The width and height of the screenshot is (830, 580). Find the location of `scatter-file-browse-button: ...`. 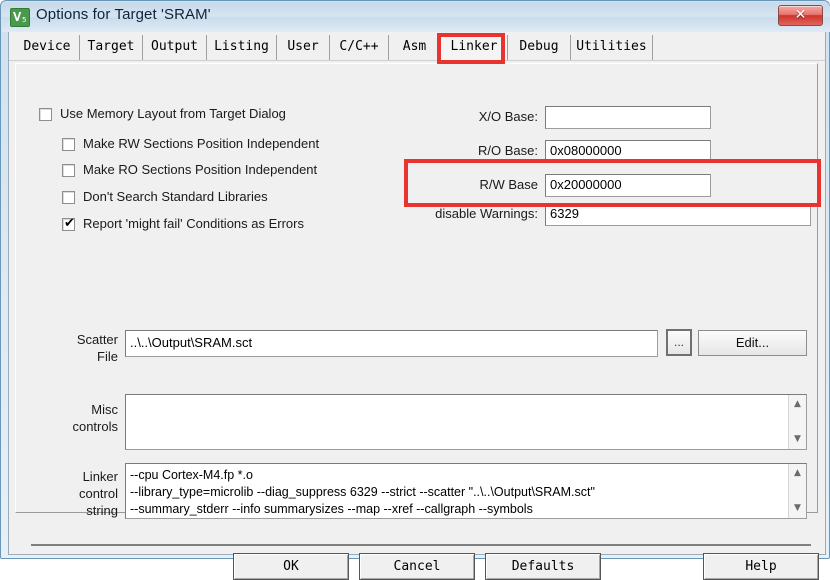

scatter-file-browse-button: ... is located at coordinates (679, 342).